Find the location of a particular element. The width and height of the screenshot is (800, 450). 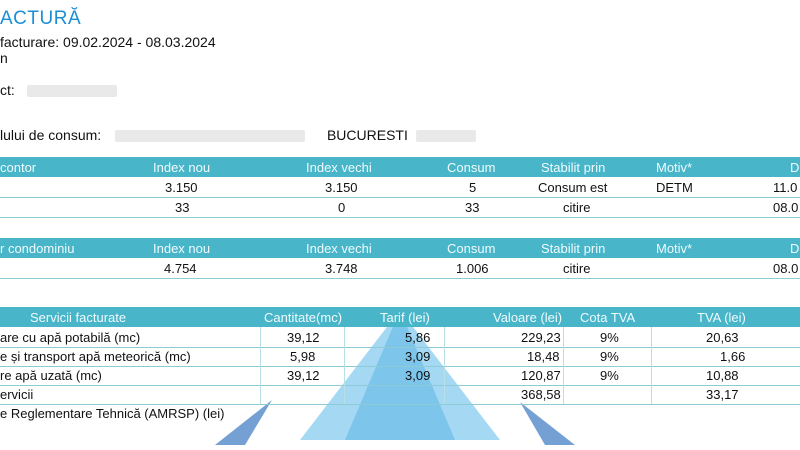

city-name: BUCURESTI is located at coordinates (367, 135).